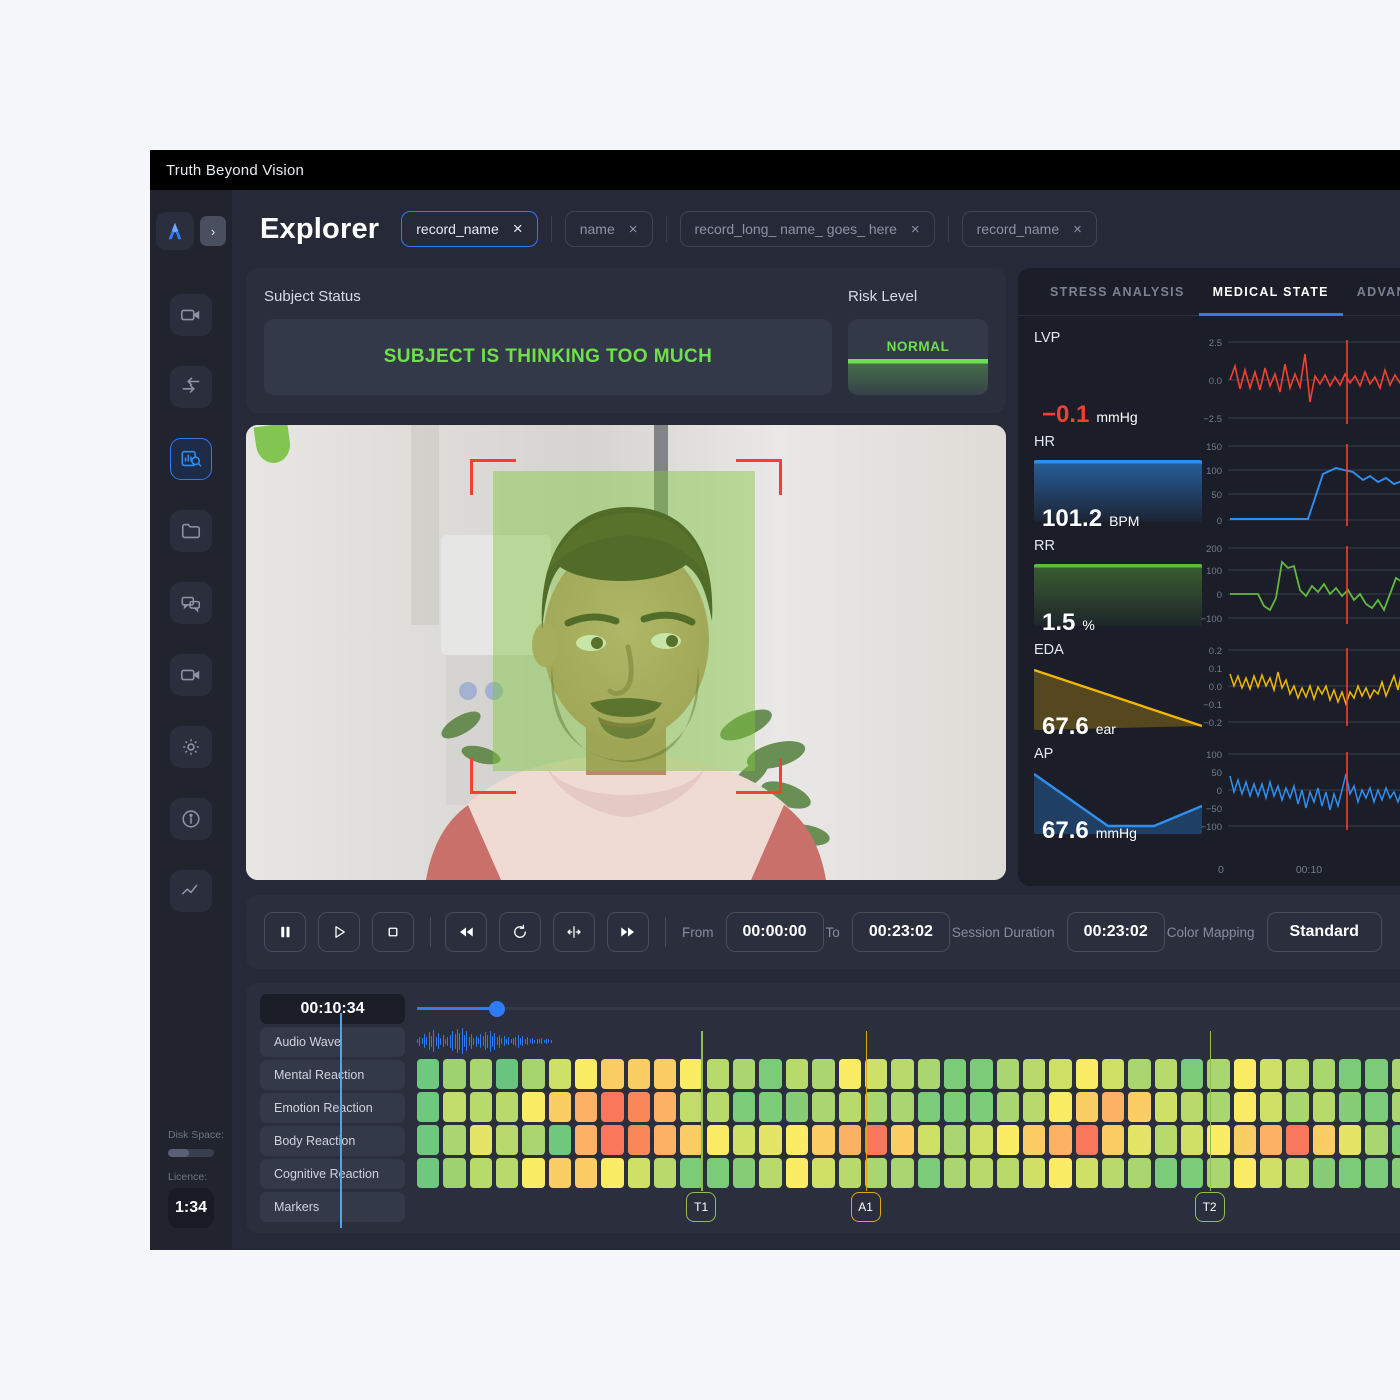 Image resolution: width=1400 pixels, height=1400 pixels. Describe the element at coordinates (628, 932) in the screenshot. I see `forward-button` at that location.